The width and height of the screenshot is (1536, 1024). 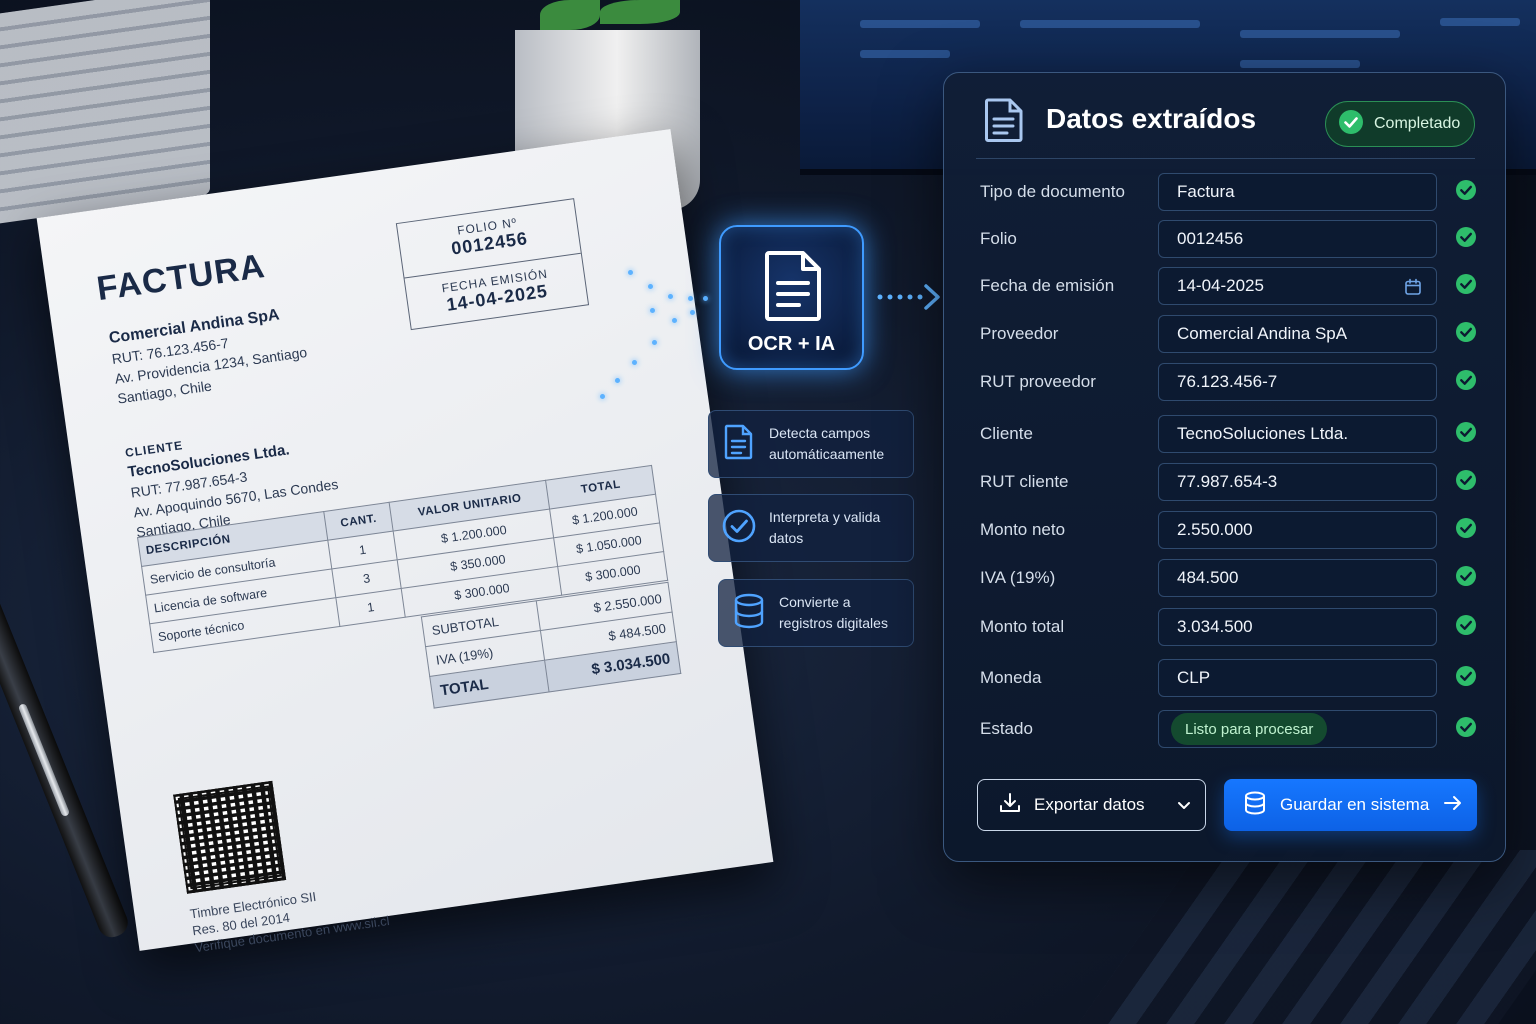 I want to click on badge-label: Completado, so click(x=1417, y=123).